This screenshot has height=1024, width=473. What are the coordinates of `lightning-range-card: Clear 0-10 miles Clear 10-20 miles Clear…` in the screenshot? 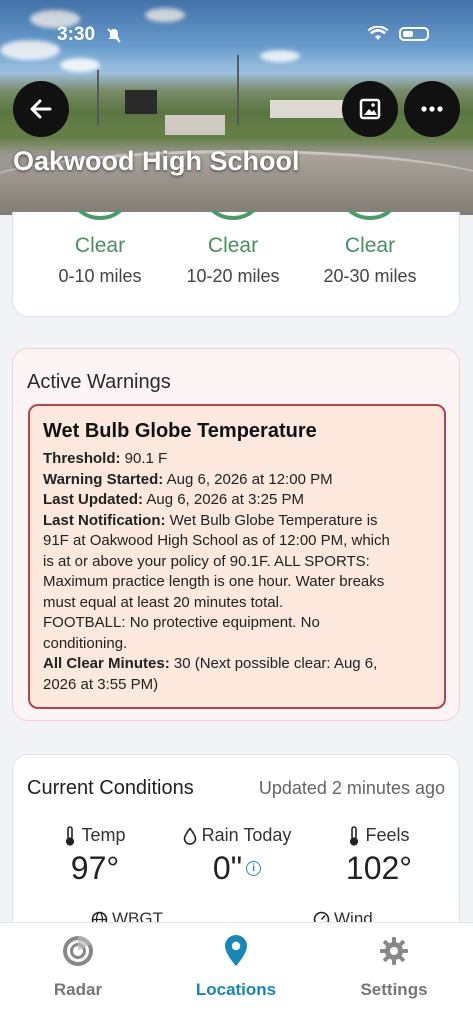 It's located at (236, 264).